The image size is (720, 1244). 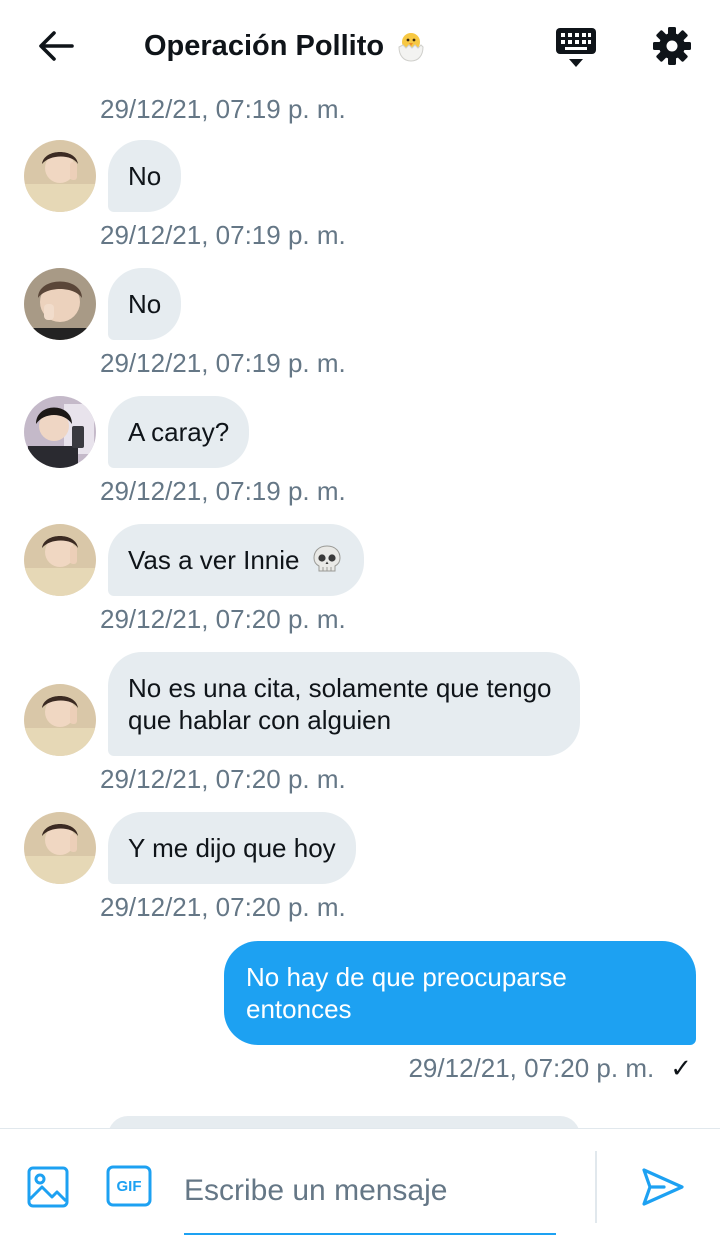 I want to click on send-icon, so click(x=663, y=1187).